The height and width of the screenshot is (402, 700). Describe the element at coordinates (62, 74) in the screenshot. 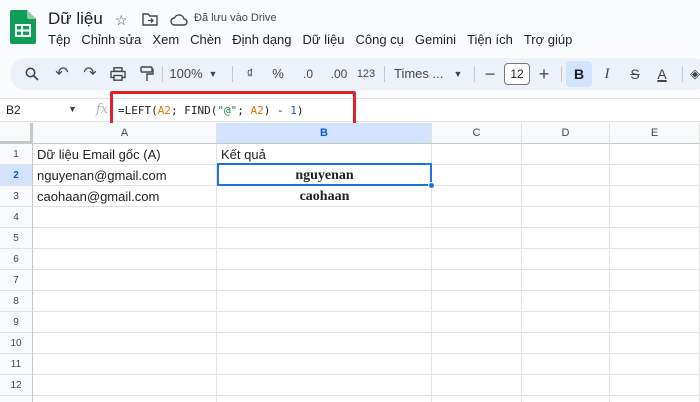

I see `undo-icon: ↶` at that location.